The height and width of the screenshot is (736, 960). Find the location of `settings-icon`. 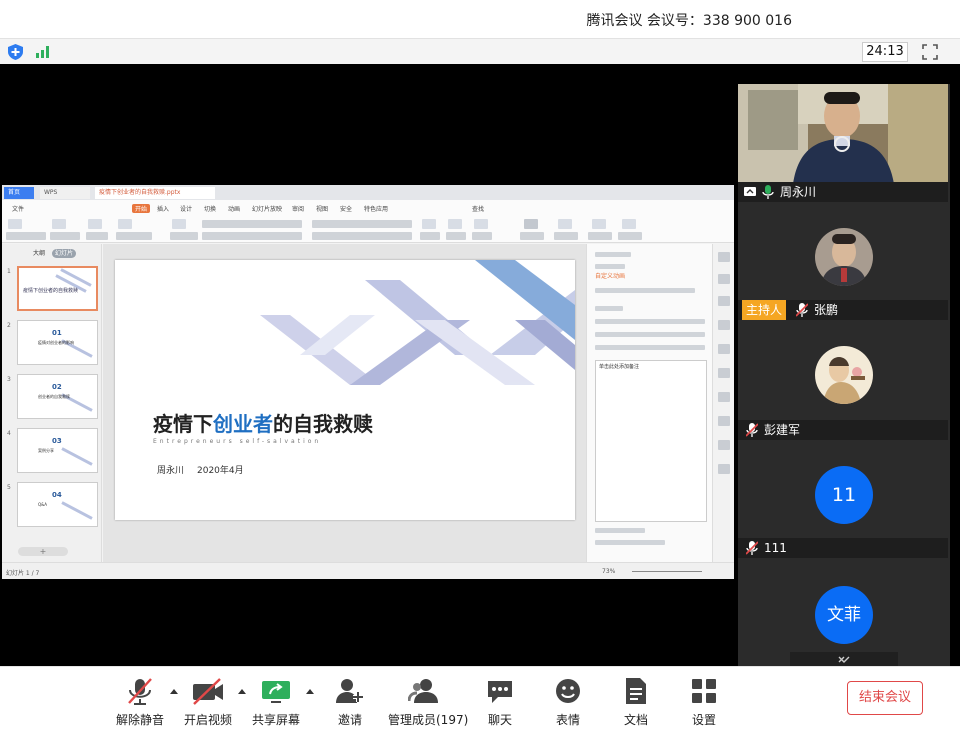

settings-icon is located at coordinates (704, 691).